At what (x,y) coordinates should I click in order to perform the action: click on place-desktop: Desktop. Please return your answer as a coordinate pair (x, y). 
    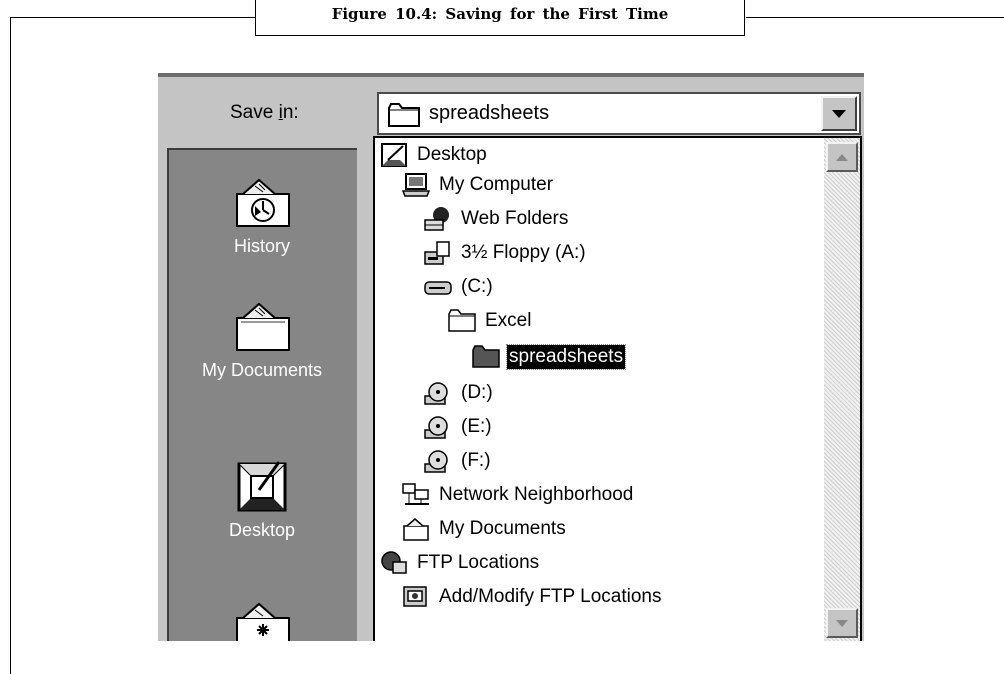
    Looking at the image, I should click on (262, 498).